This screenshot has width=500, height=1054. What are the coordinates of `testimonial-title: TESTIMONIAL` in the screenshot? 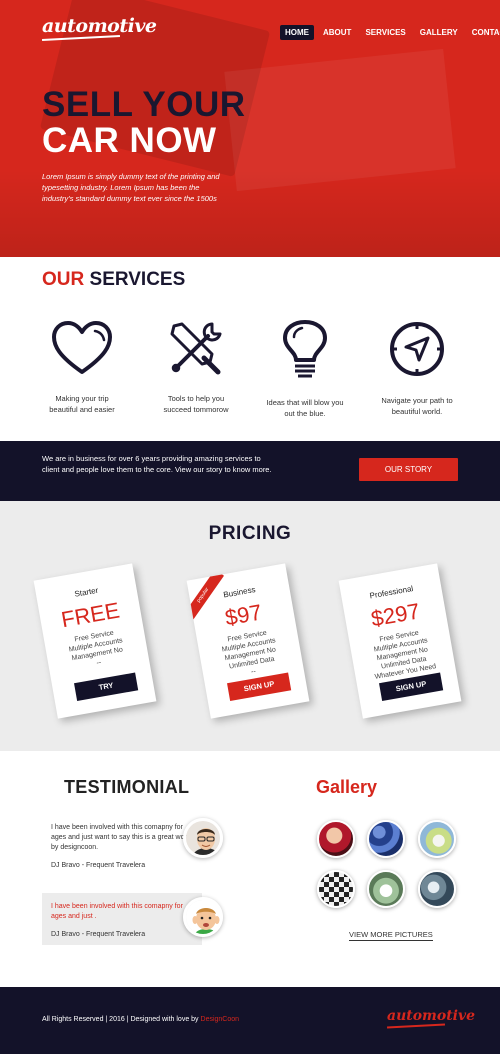 It's located at (127, 787).